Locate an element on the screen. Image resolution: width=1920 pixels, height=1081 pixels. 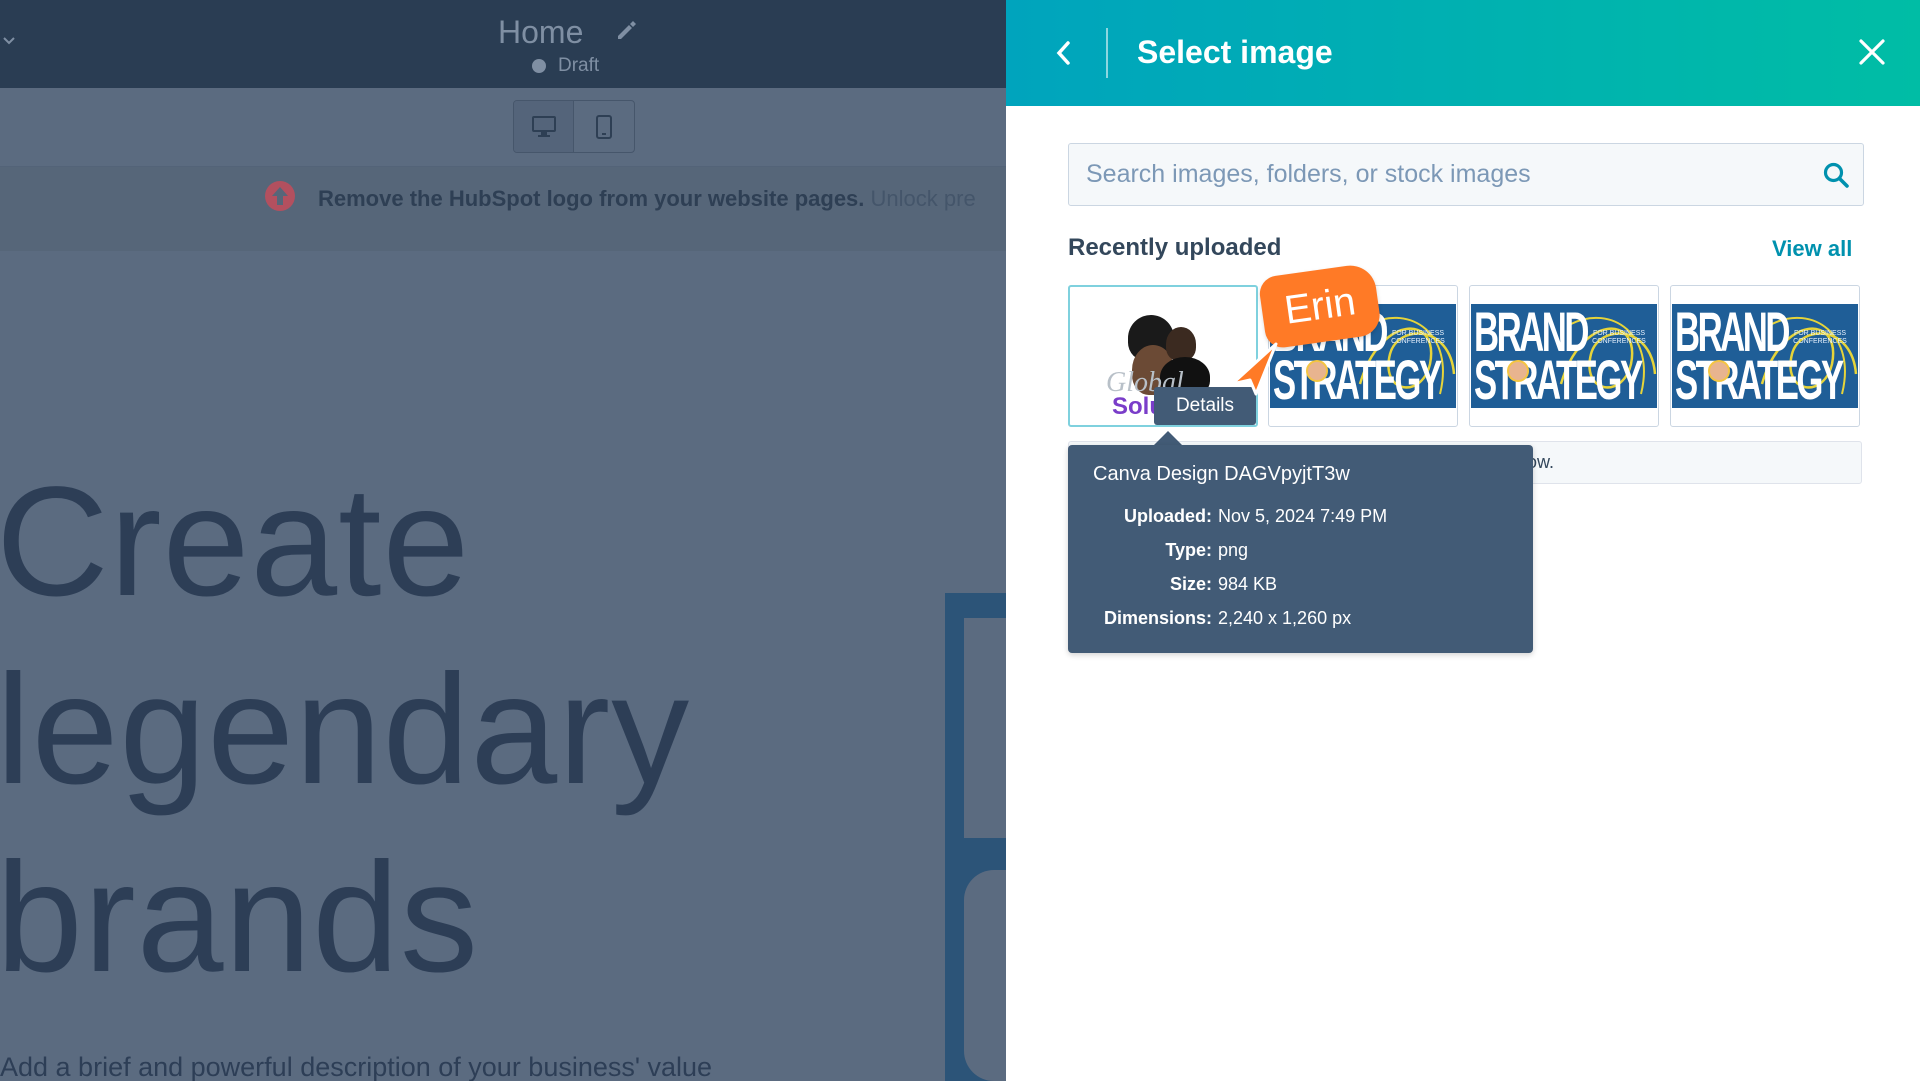
device-preview-toggle is located at coordinates (574, 126).